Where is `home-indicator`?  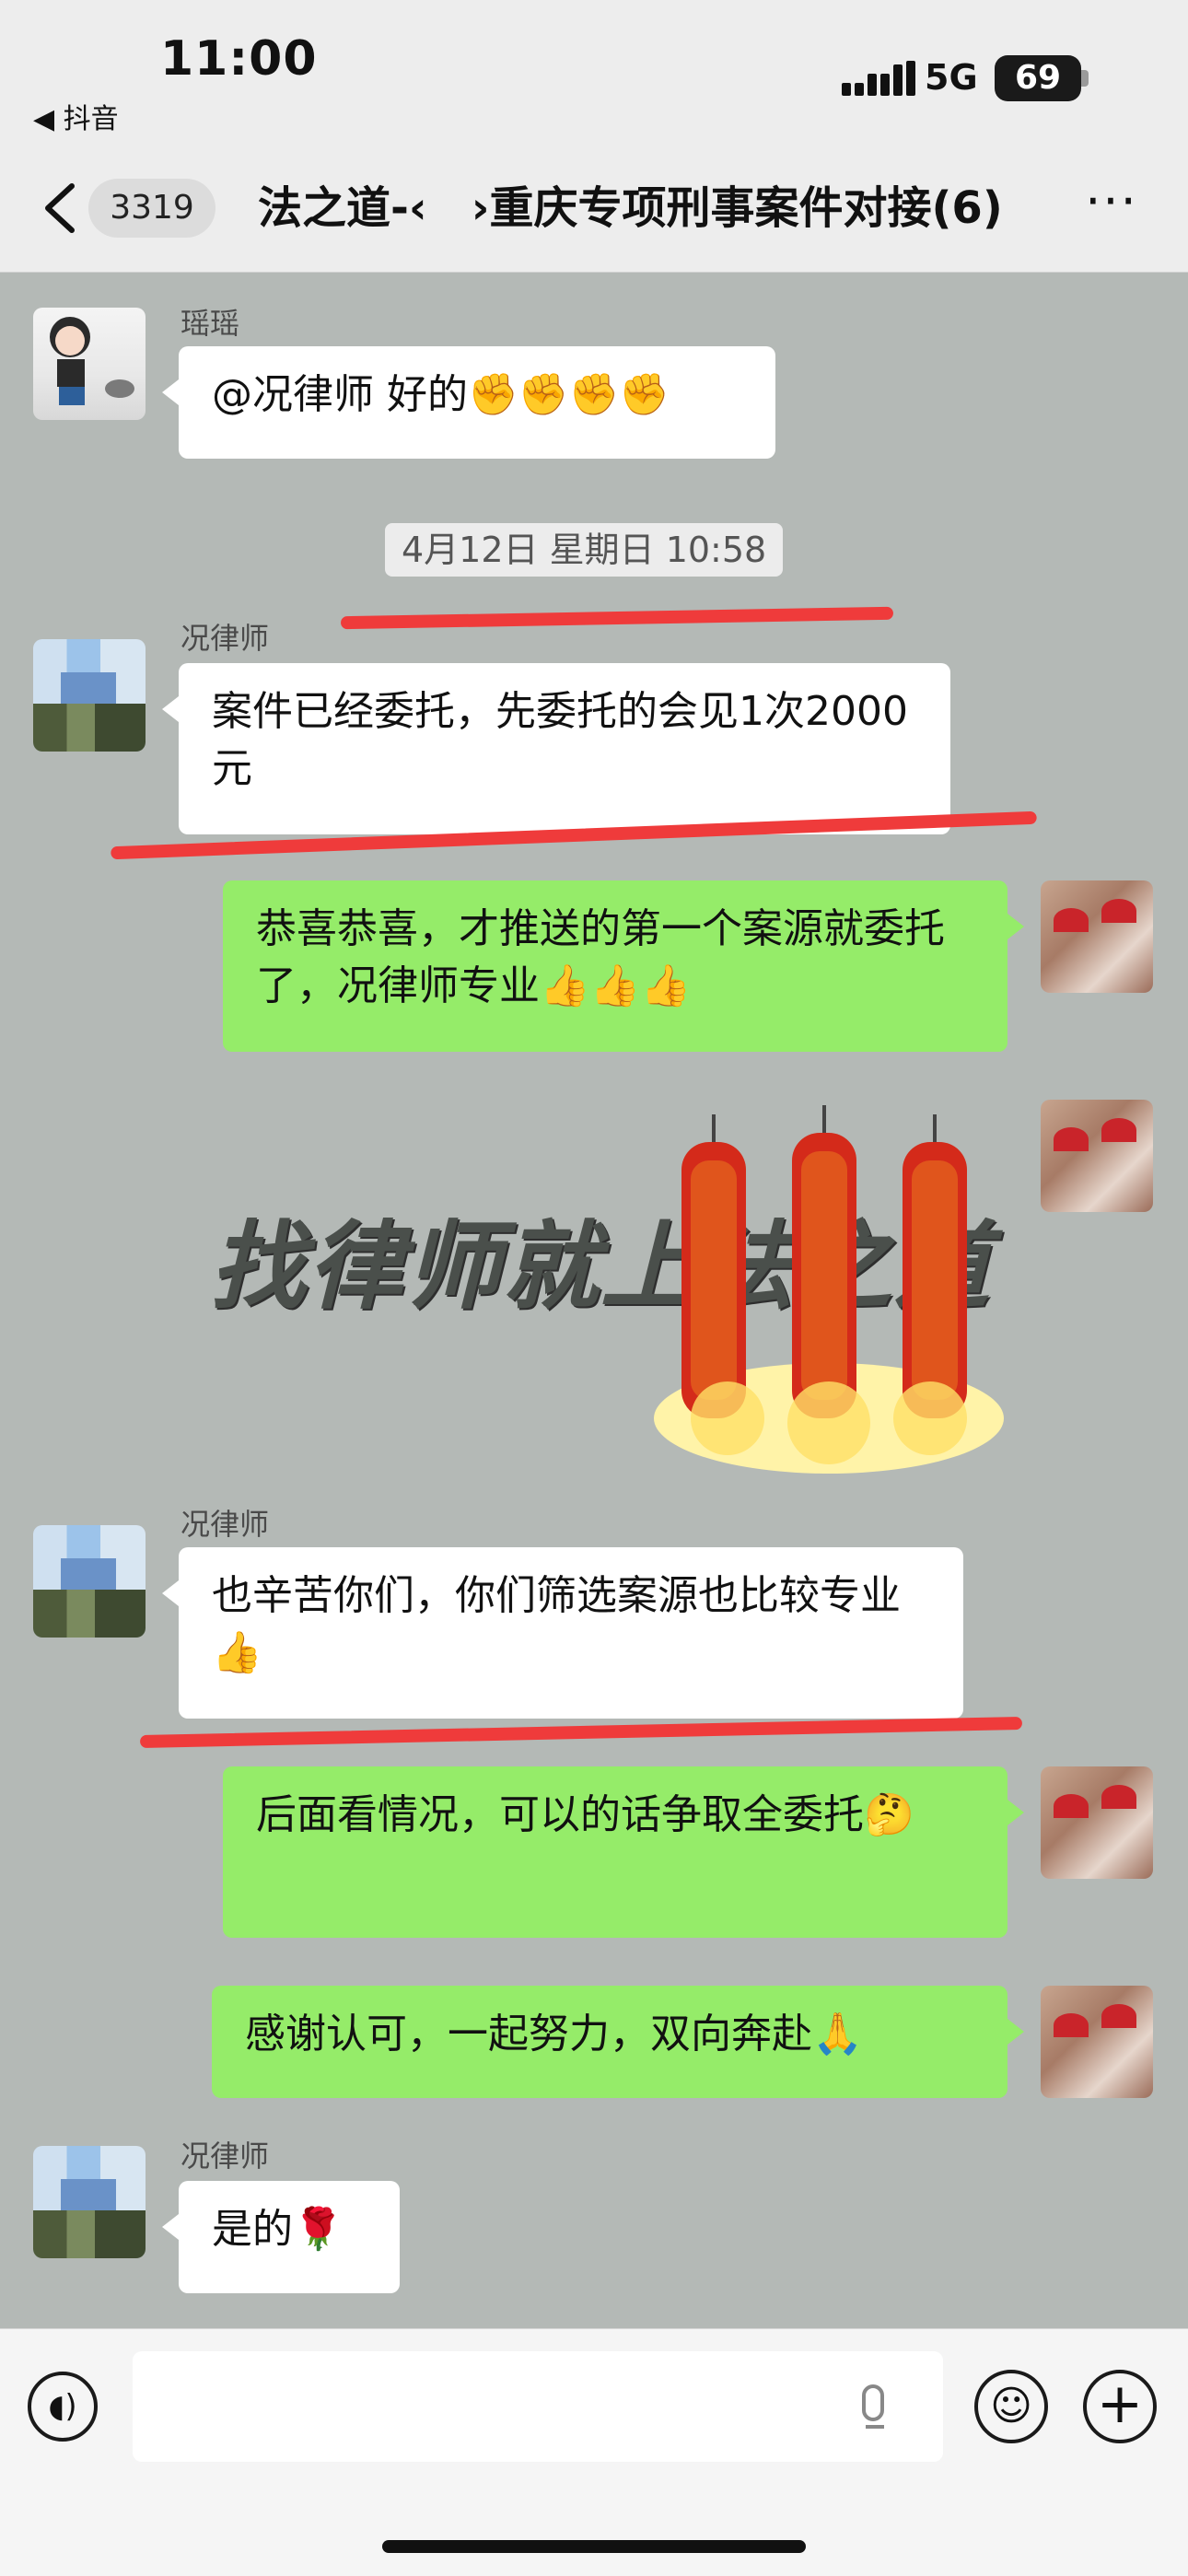 home-indicator is located at coordinates (594, 2547).